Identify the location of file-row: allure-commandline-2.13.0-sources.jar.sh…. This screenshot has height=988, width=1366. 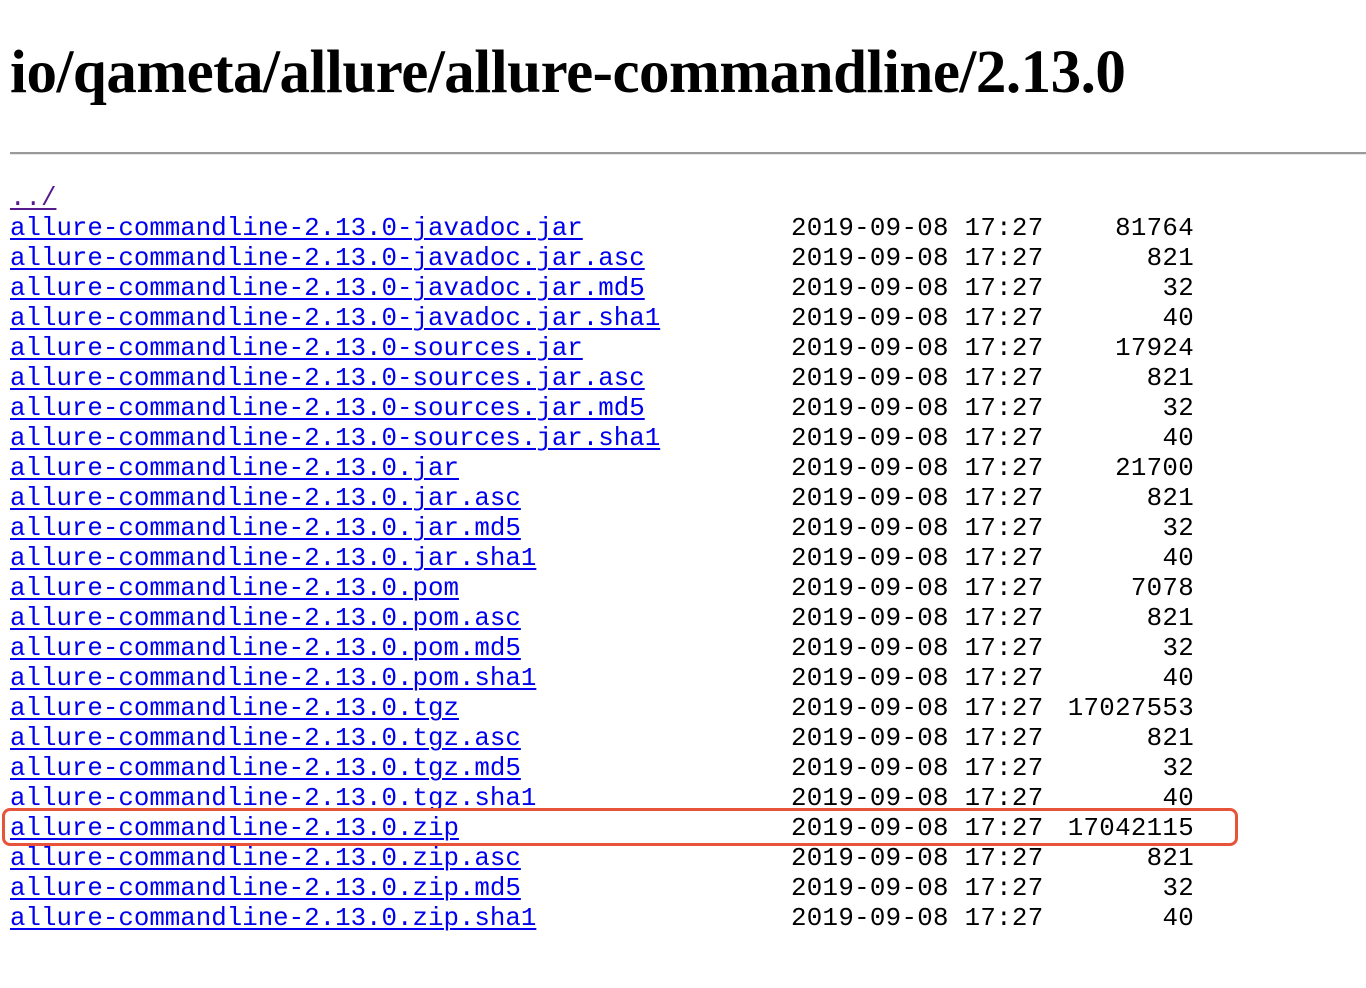
(610, 439).